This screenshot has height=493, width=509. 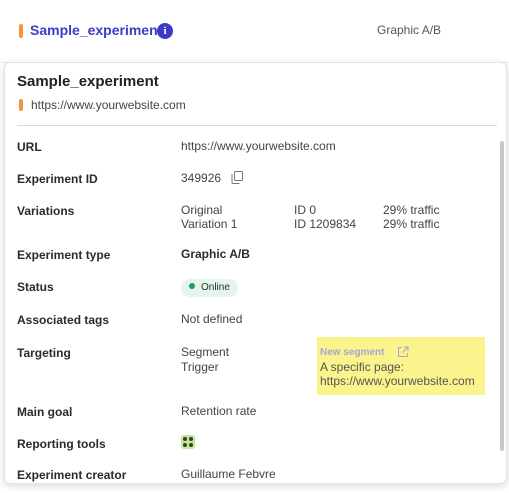 I want to click on url-value: https://www.yourwebsite.com, so click(x=258, y=146).